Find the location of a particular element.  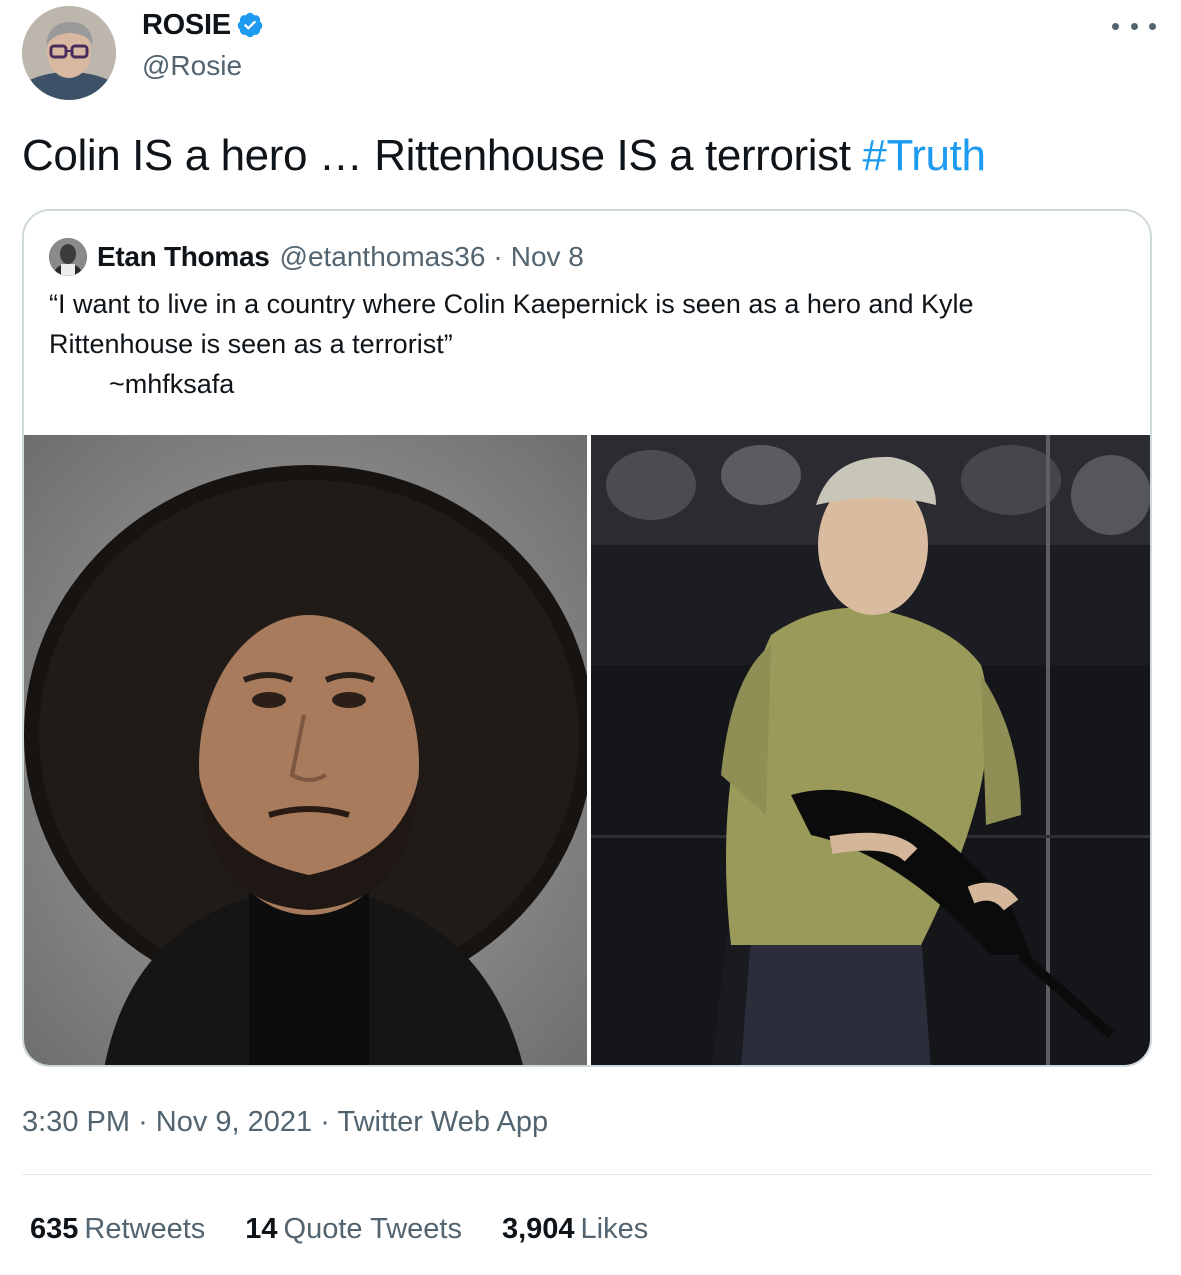

quote-tweets-stat: 14 Quote Tweets is located at coordinates (353, 1229).